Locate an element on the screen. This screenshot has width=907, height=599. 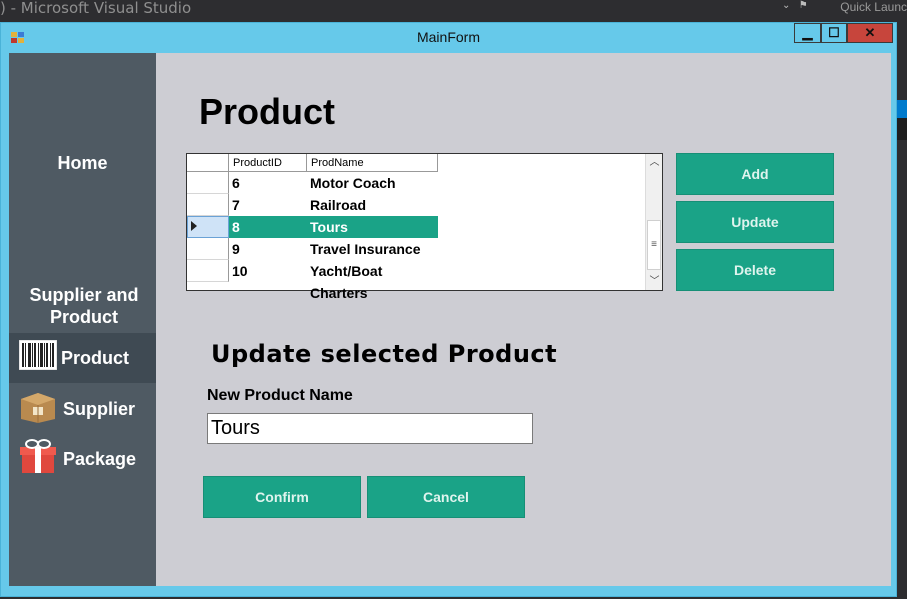
window-title: MainForm is located at coordinates (448, 37).